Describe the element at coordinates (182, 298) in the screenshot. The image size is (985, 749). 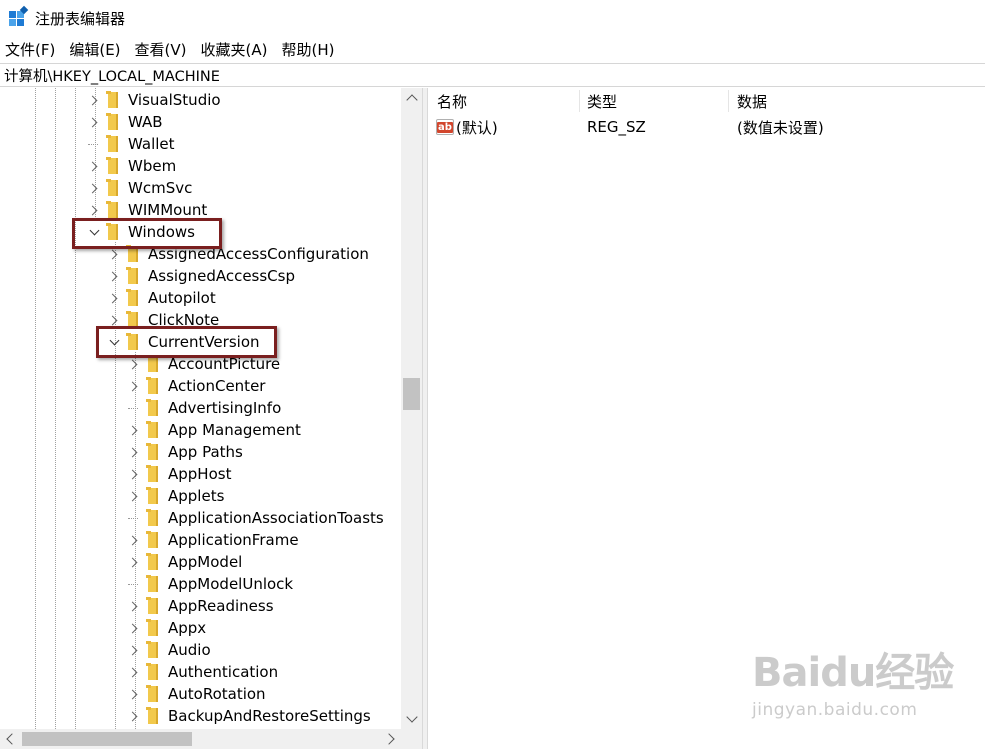
I see `tree-item-label: Autopilot` at that location.